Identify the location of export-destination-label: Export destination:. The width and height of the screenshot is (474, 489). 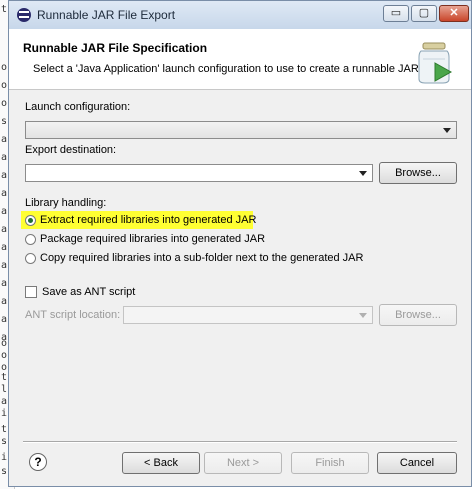
(71, 150).